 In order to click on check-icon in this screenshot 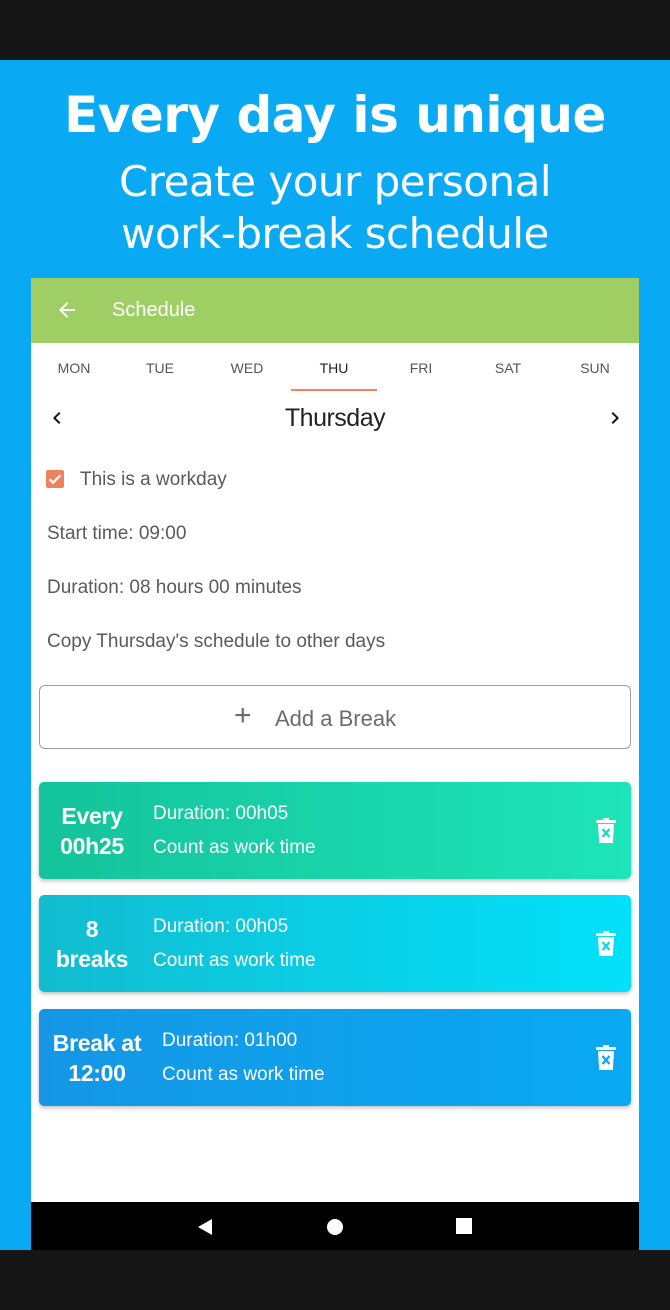, I will do `click(55, 479)`.